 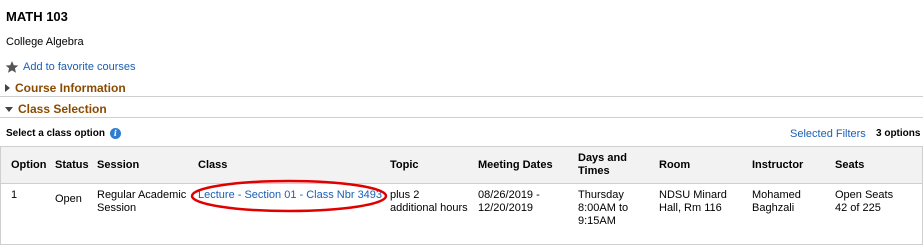 I want to click on header-instructor: Instructor, so click(x=778, y=165).